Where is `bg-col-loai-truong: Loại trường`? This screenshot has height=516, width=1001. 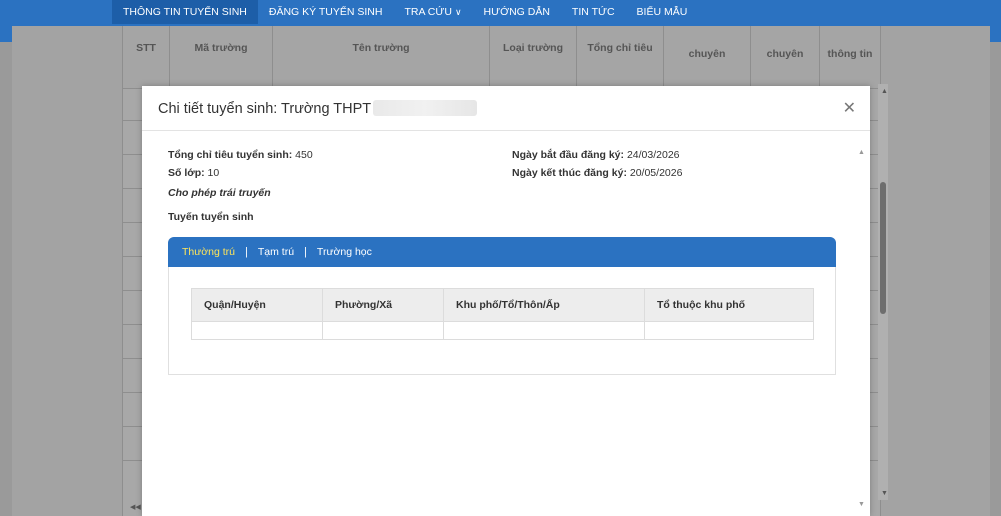 bg-col-loai-truong: Loại trường is located at coordinates (533, 57).